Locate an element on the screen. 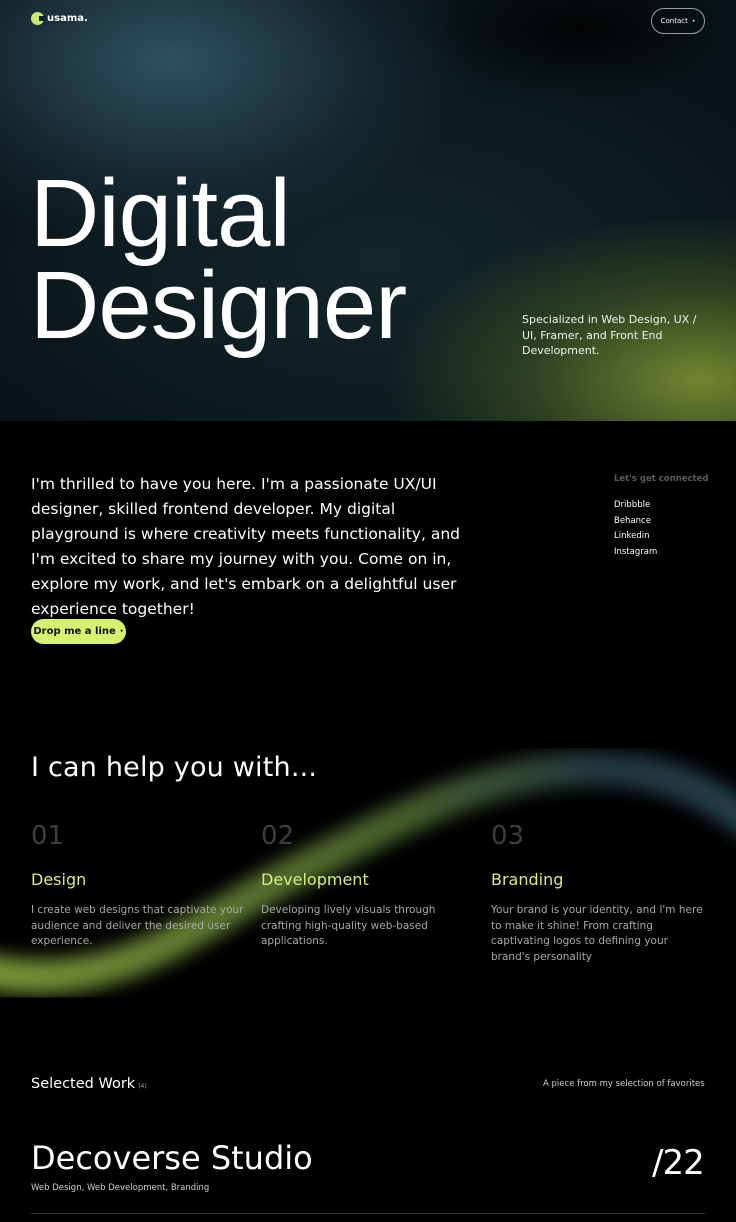 The width and height of the screenshot is (736, 1222). hero-title: Digital Designer is located at coordinates (218, 259).